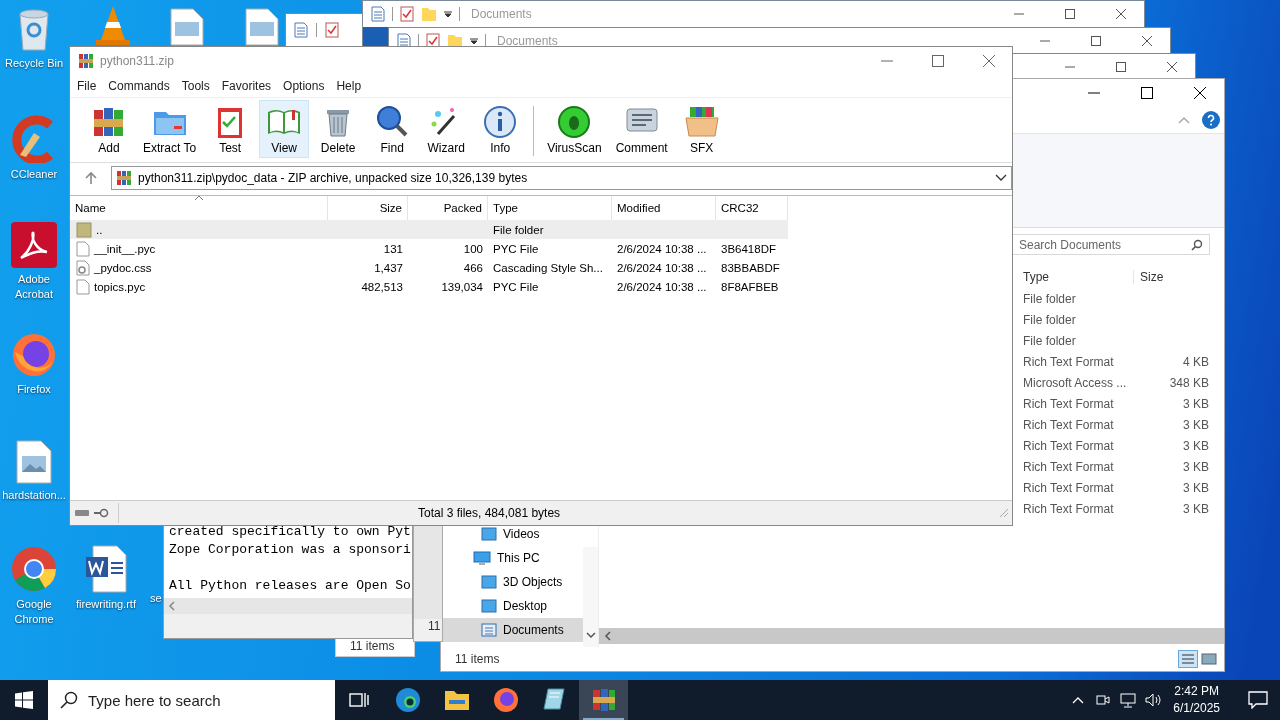 The width and height of the screenshot is (1280, 720). Describe the element at coordinates (1209, 659) in the screenshot. I see `thumbnails-view-icon` at that location.